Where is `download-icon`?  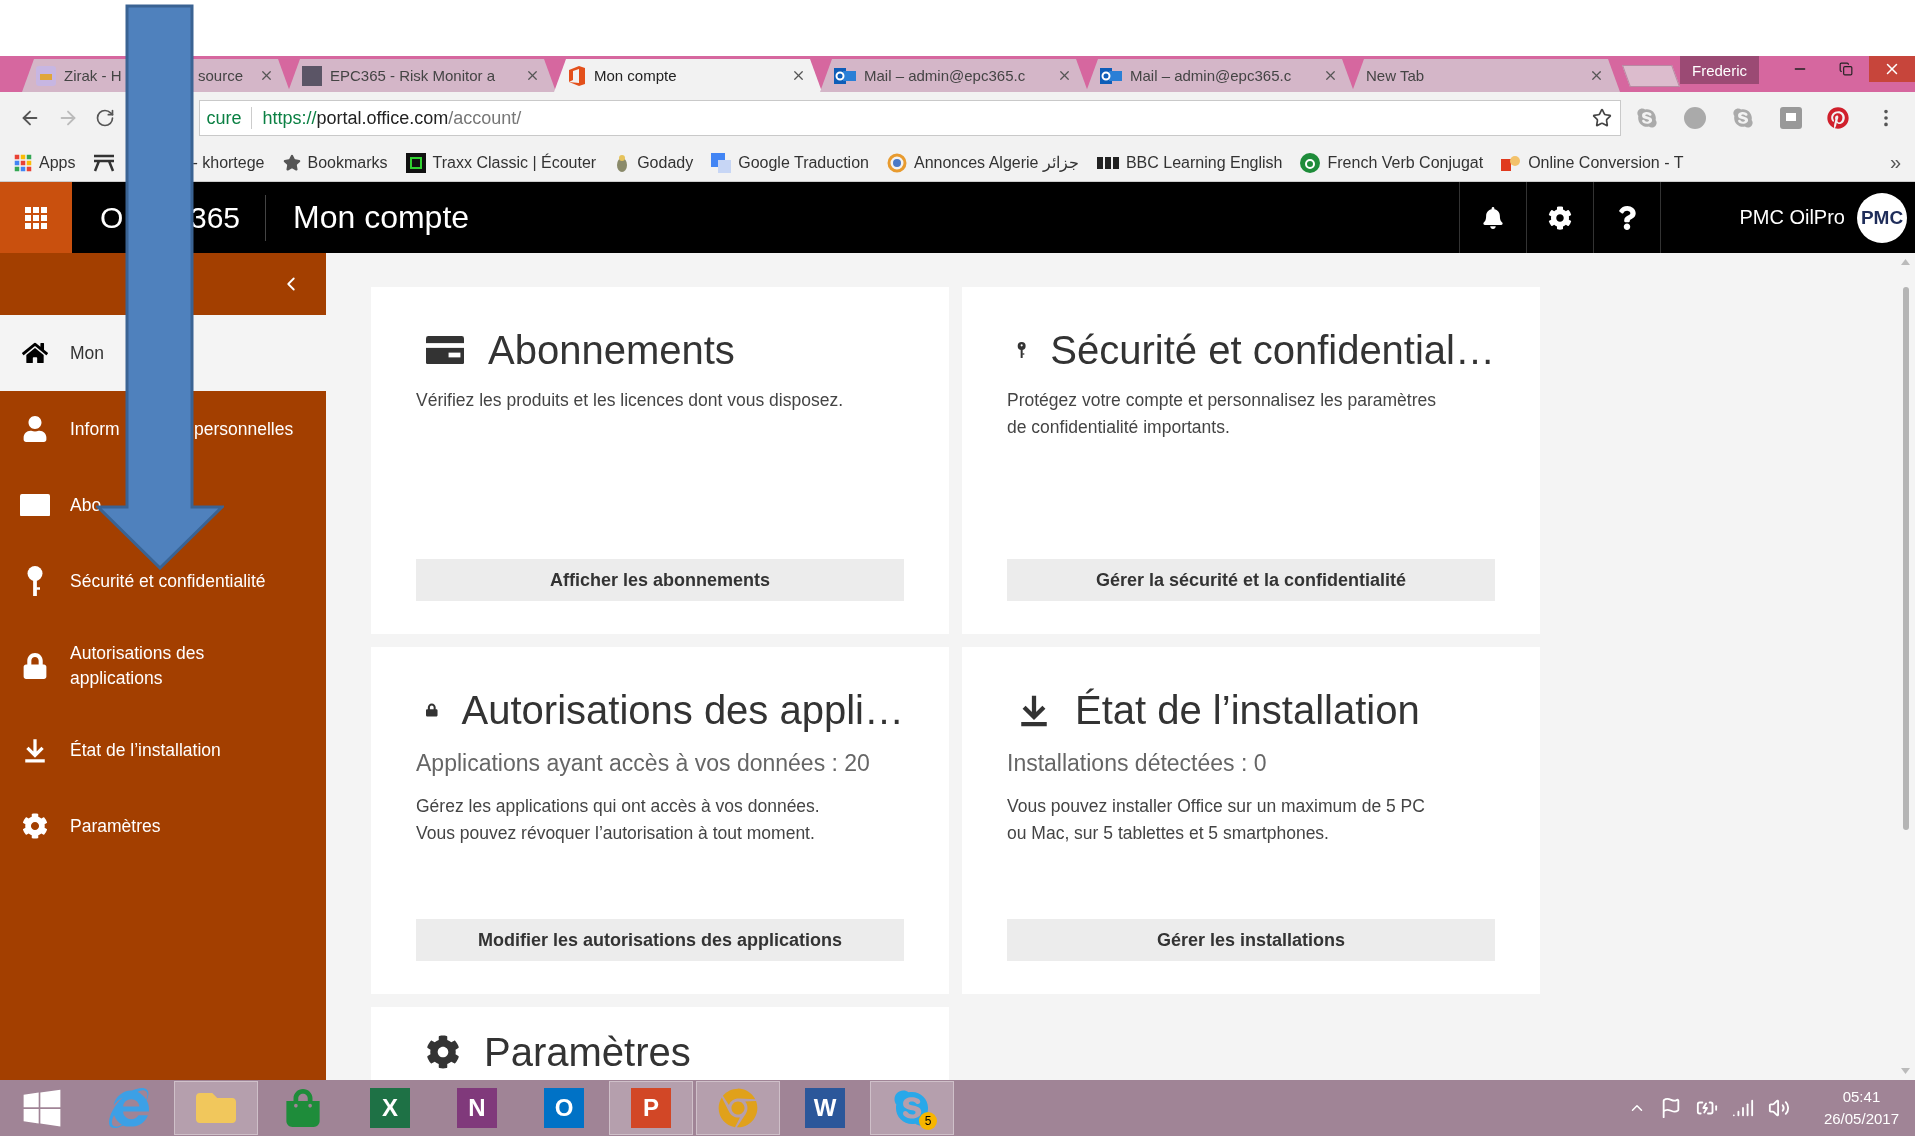
download-icon is located at coordinates (35, 750).